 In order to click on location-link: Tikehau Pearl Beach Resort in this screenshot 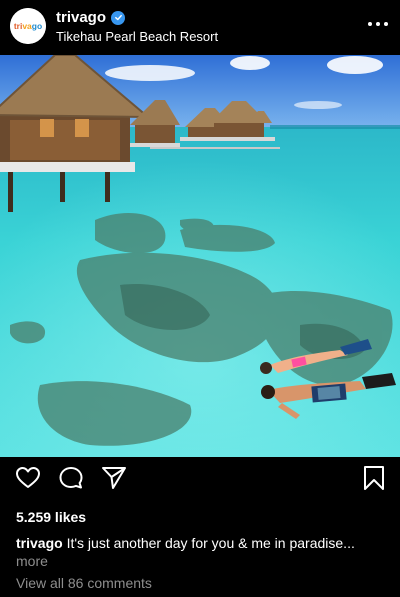, I will do `click(137, 36)`.